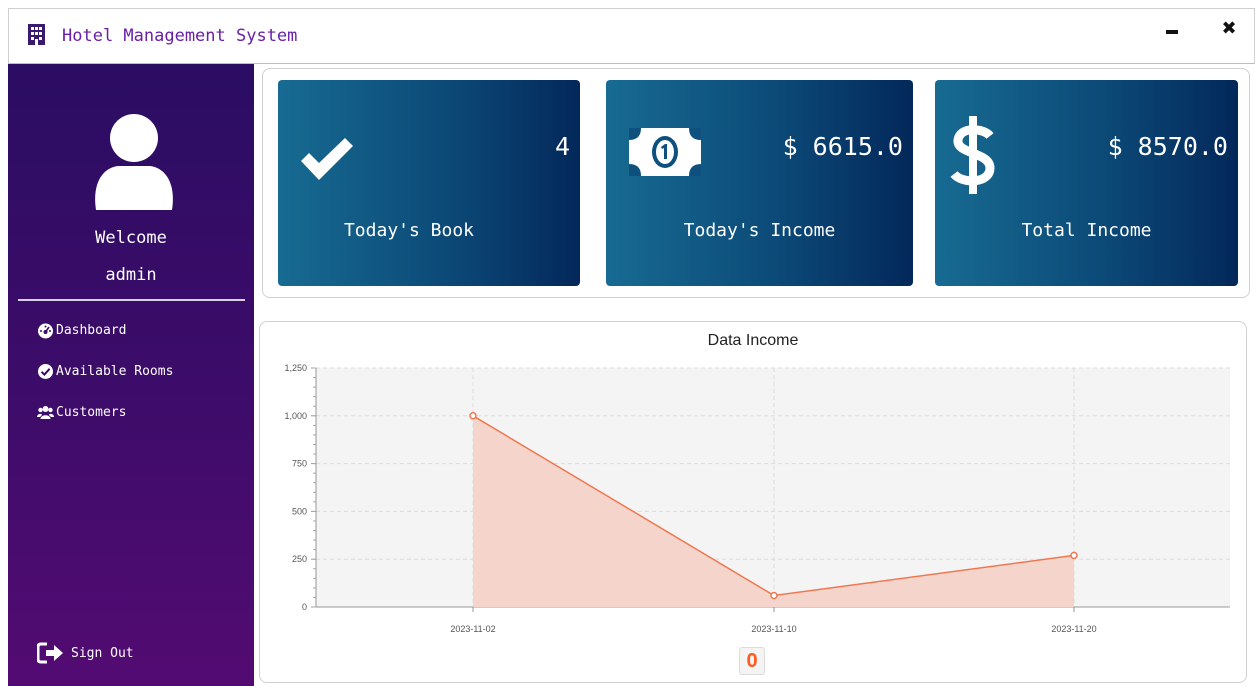 This screenshot has height=686, width=1255. What do you see at coordinates (1174, 29) in the screenshot?
I see `minimize-icon` at bounding box center [1174, 29].